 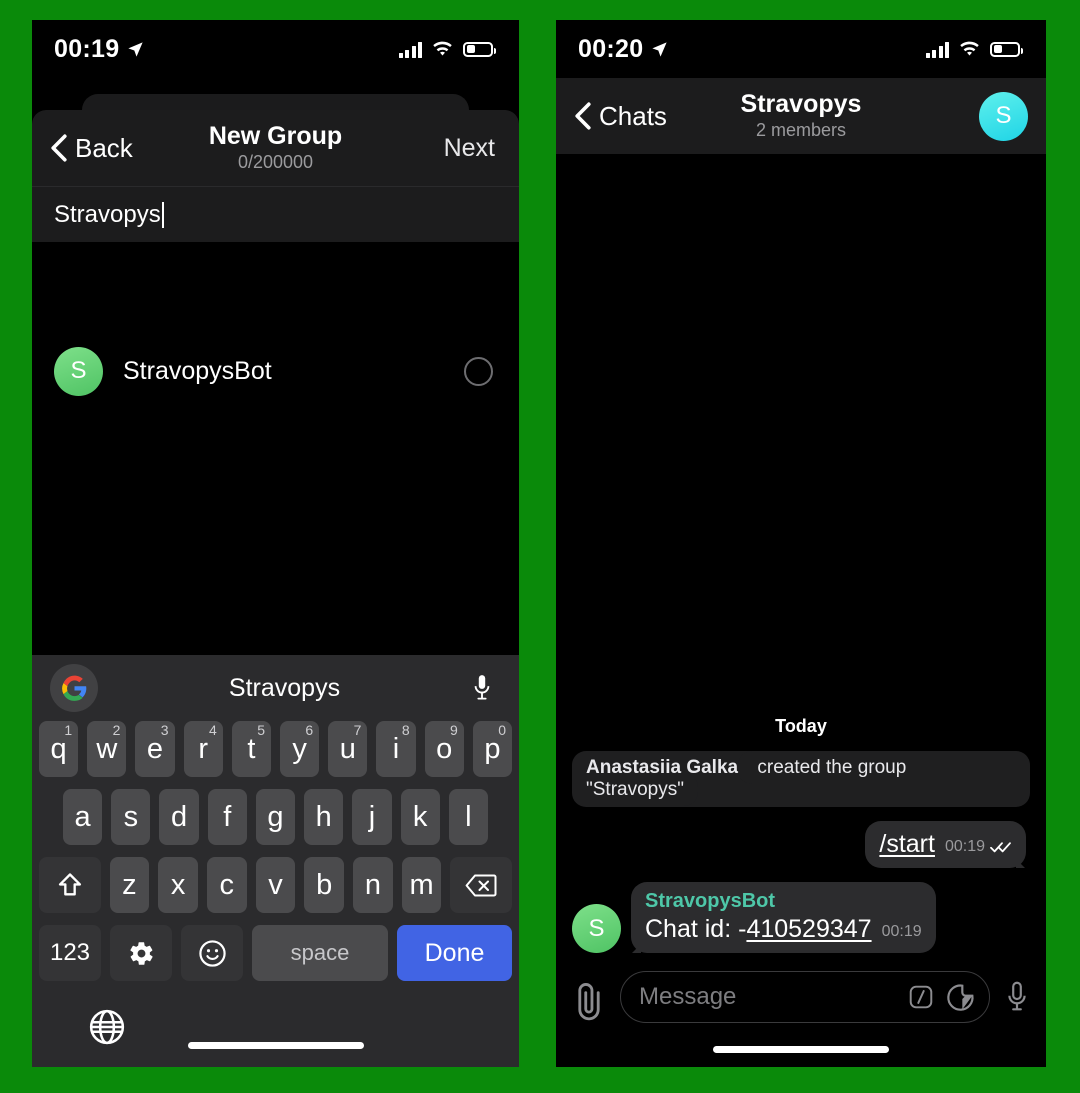 What do you see at coordinates (87, 48) in the screenshot?
I see `status-time: 00:19` at bounding box center [87, 48].